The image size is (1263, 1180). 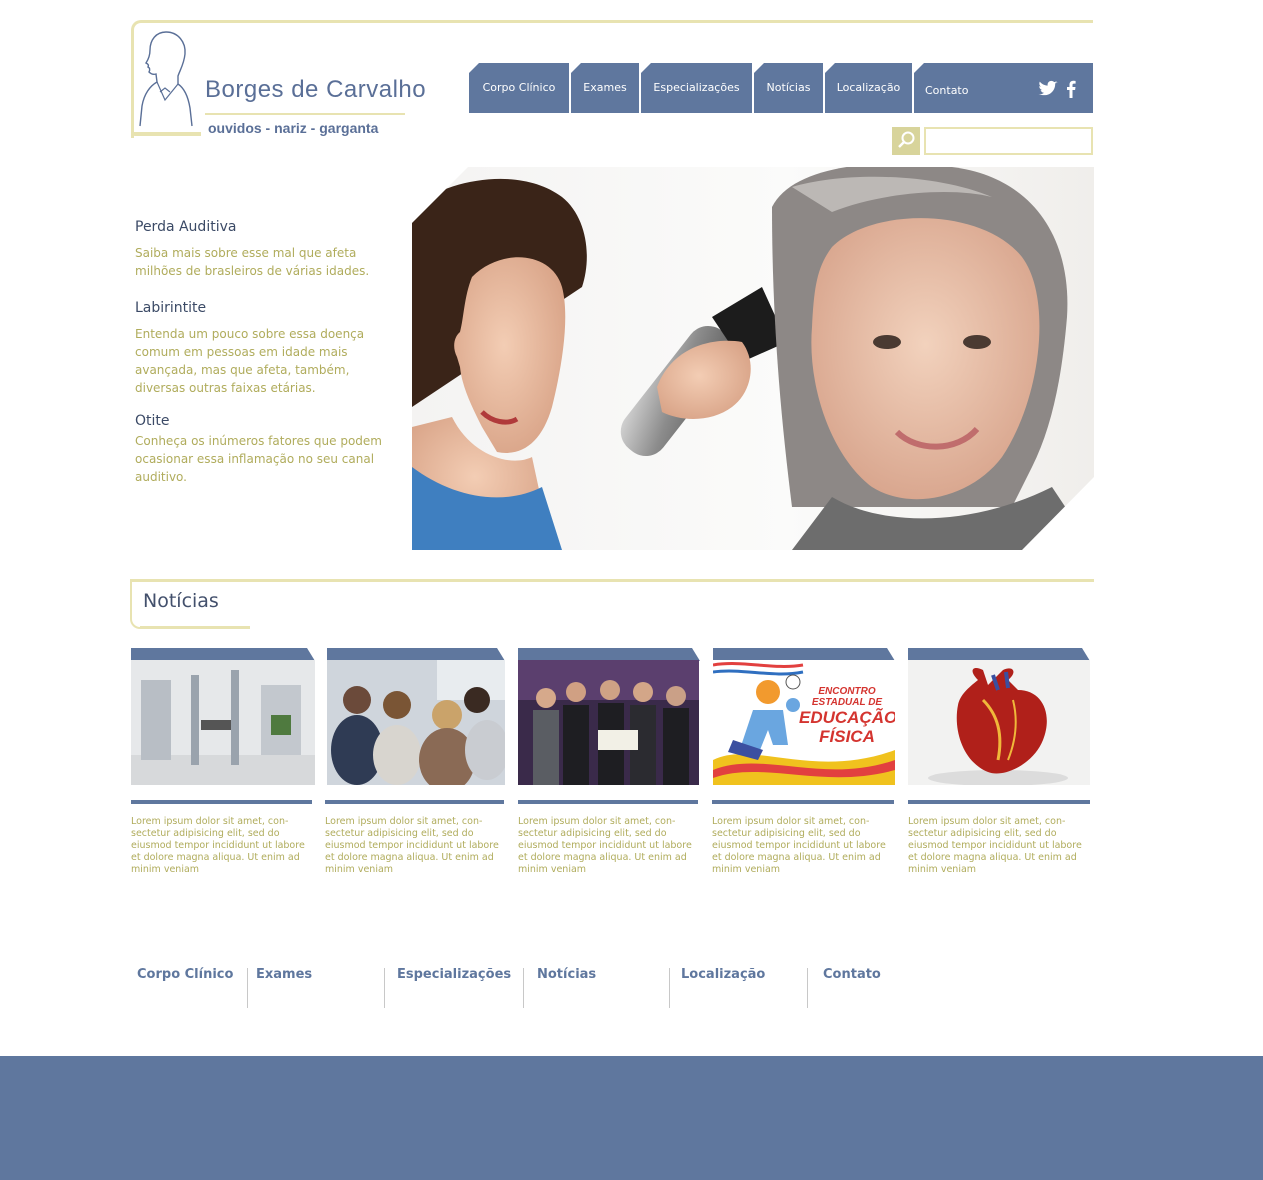 What do you see at coordinates (852, 974) in the screenshot?
I see `footer-link-contato: Contato` at bounding box center [852, 974].